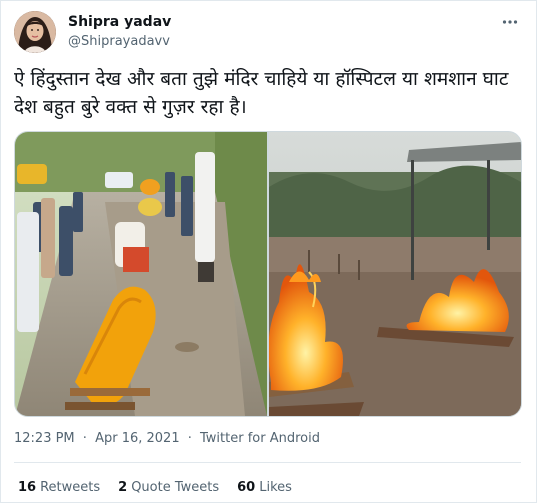 The width and height of the screenshot is (537, 503). What do you see at coordinates (119, 22) in the screenshot?
I see `display-name: Shipra yadav` at bounding box center [119, 22].